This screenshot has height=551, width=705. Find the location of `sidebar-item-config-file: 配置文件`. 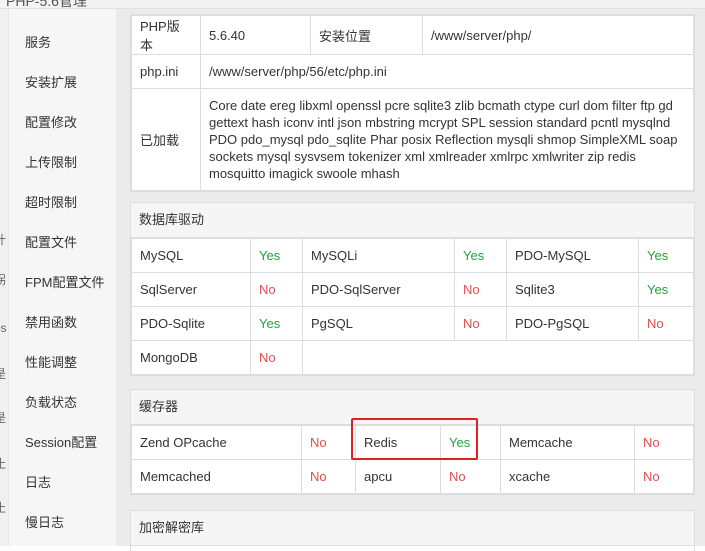

sidebar-item-config-file: 配置文件 is located at coordinates (51, 241).